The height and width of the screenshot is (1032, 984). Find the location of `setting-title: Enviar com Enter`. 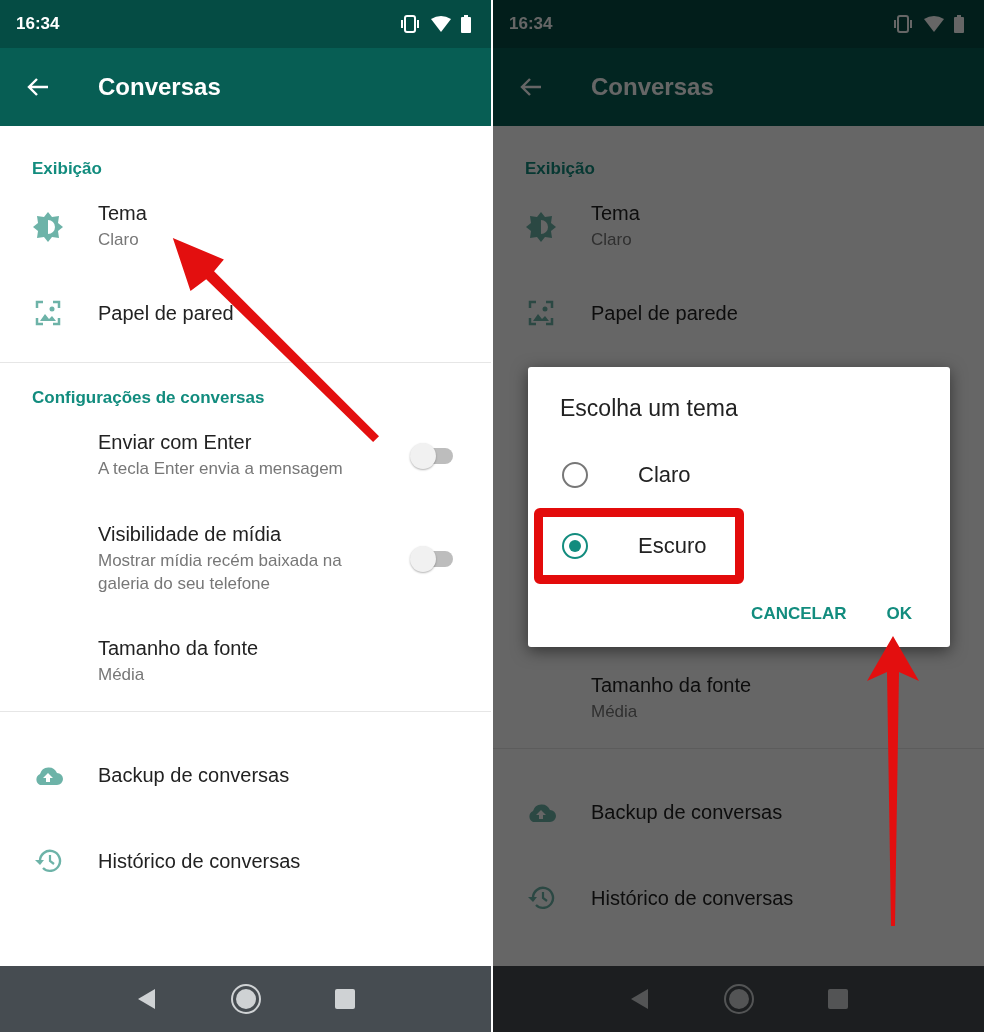

setting-title: Enviar com Enter is located at coordinates (247, 443).